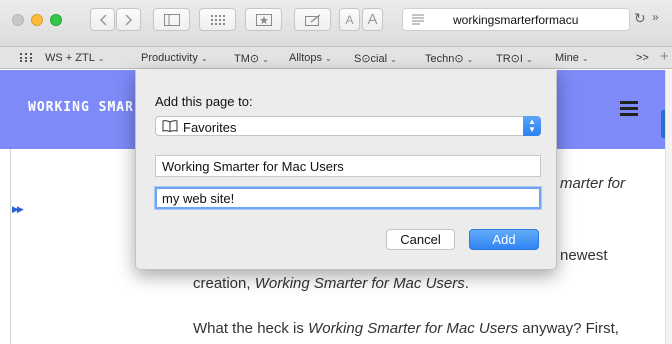 This screenshot has width=672, height=344. What do you see at coordinates (56, 20) in the screenshot?
I see `zoom-window-button` at bounding box center [56, 20].